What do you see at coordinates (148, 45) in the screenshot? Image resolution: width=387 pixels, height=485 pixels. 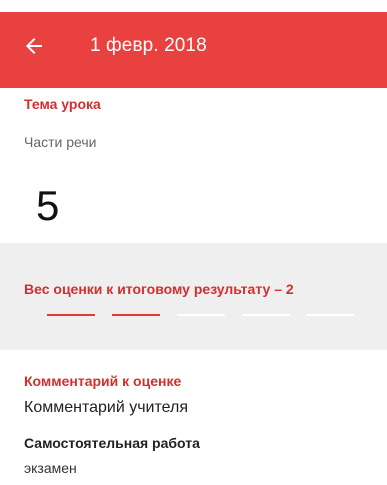 I see `app-title: 1 февр. 2018` at bounding box center [148, 45].